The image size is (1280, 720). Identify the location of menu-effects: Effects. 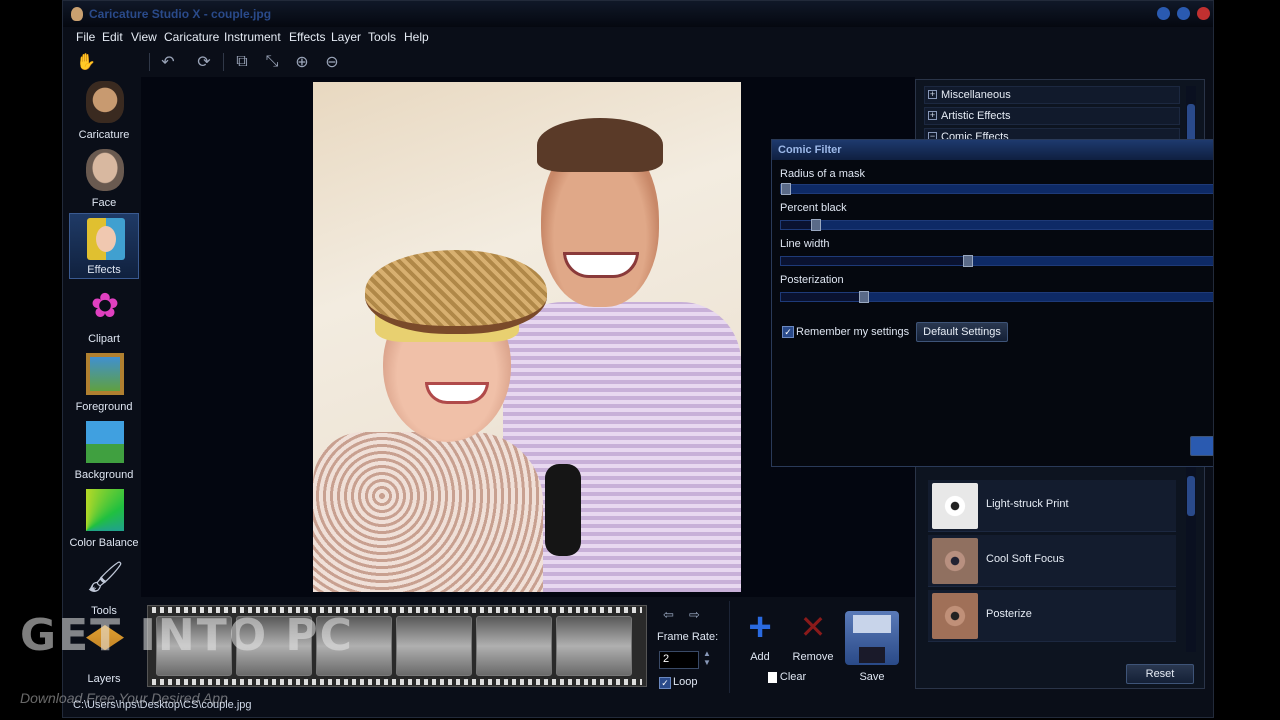
(307, 37).